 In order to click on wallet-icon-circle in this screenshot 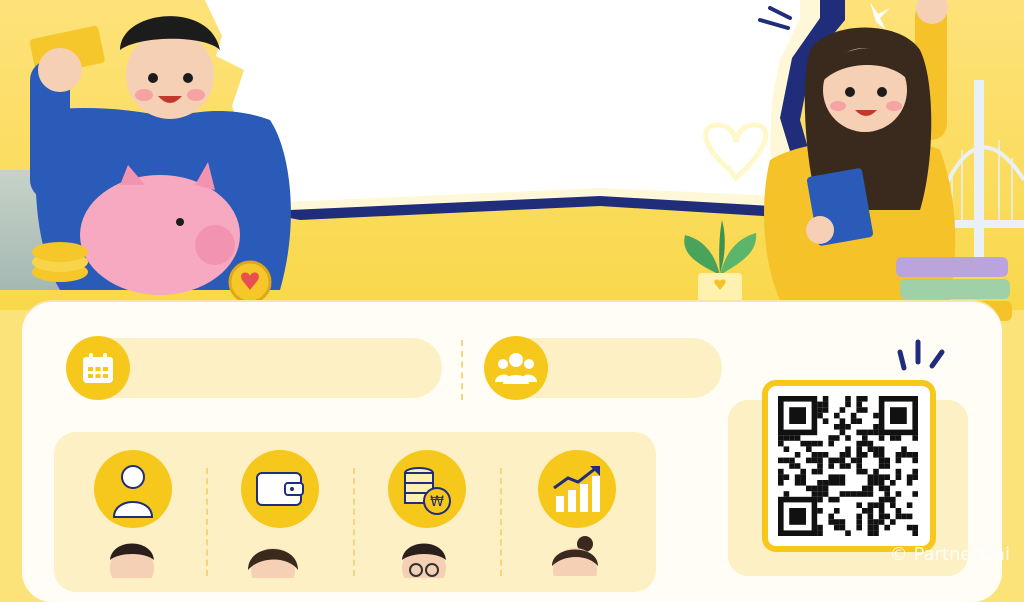, I will do `click(280, 489)`.